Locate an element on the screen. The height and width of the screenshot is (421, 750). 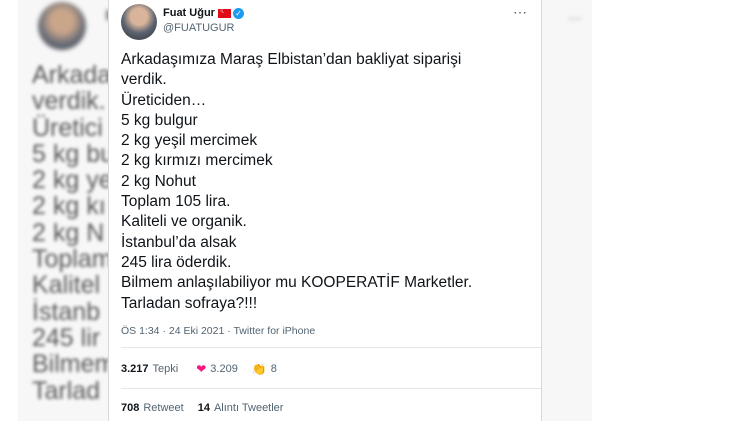
tweet-line: Tarladan sofraya?!!! is located at coordinates (189, 303).